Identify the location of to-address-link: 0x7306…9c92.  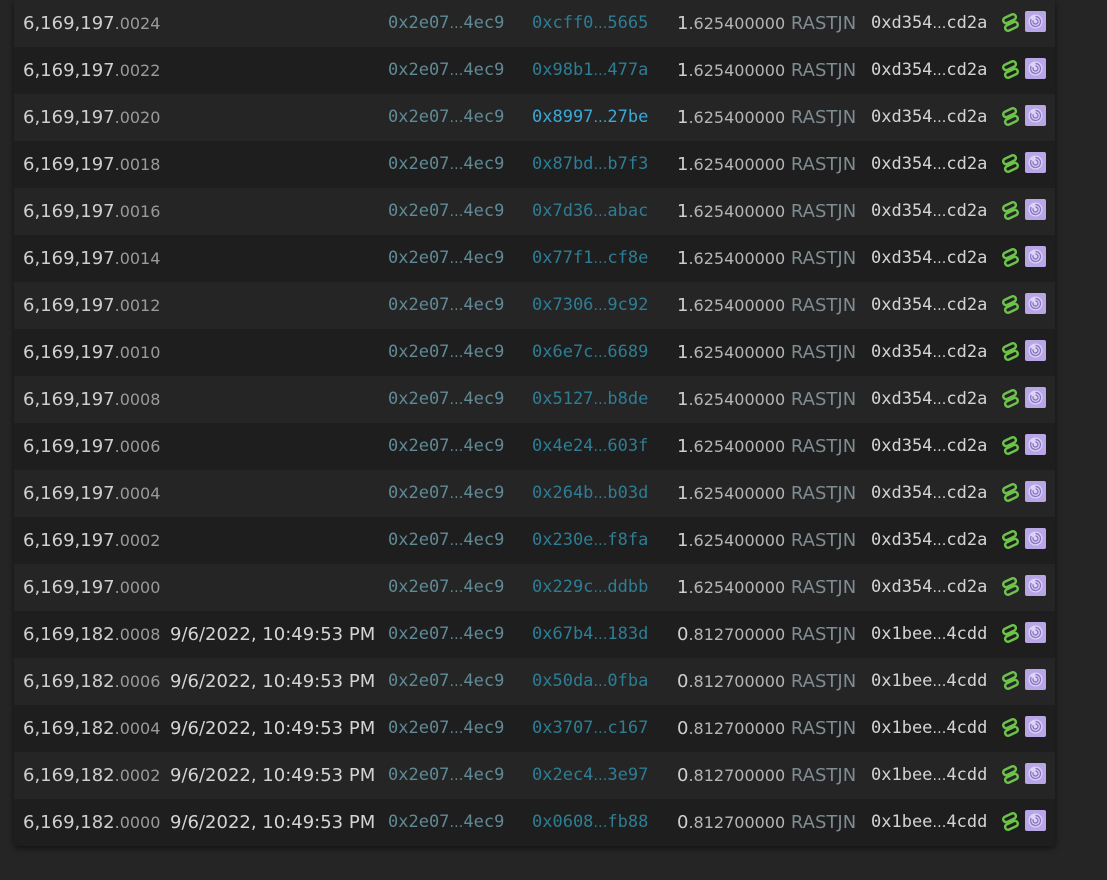
(590, 306).